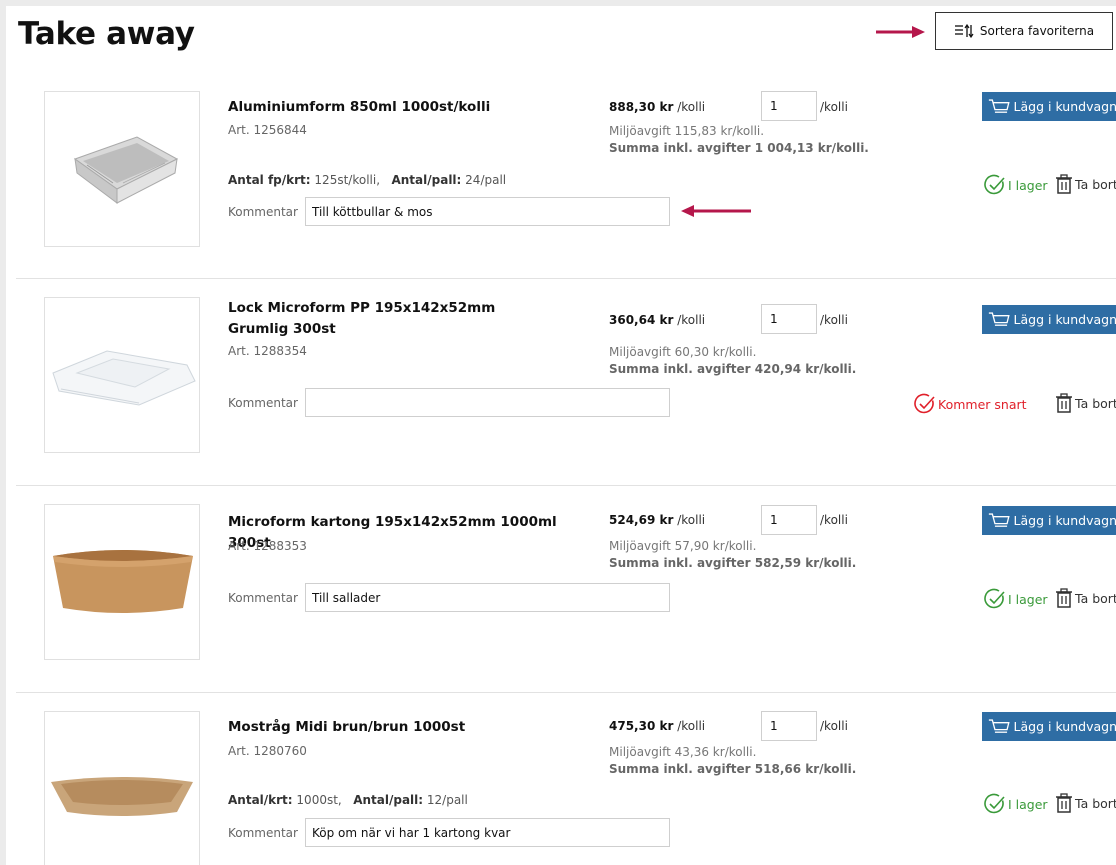 The image size is (1116, 865). Describe the element at coordinates (901, 32) in the screenshot. I see `annotation-arrow-right` at that location.